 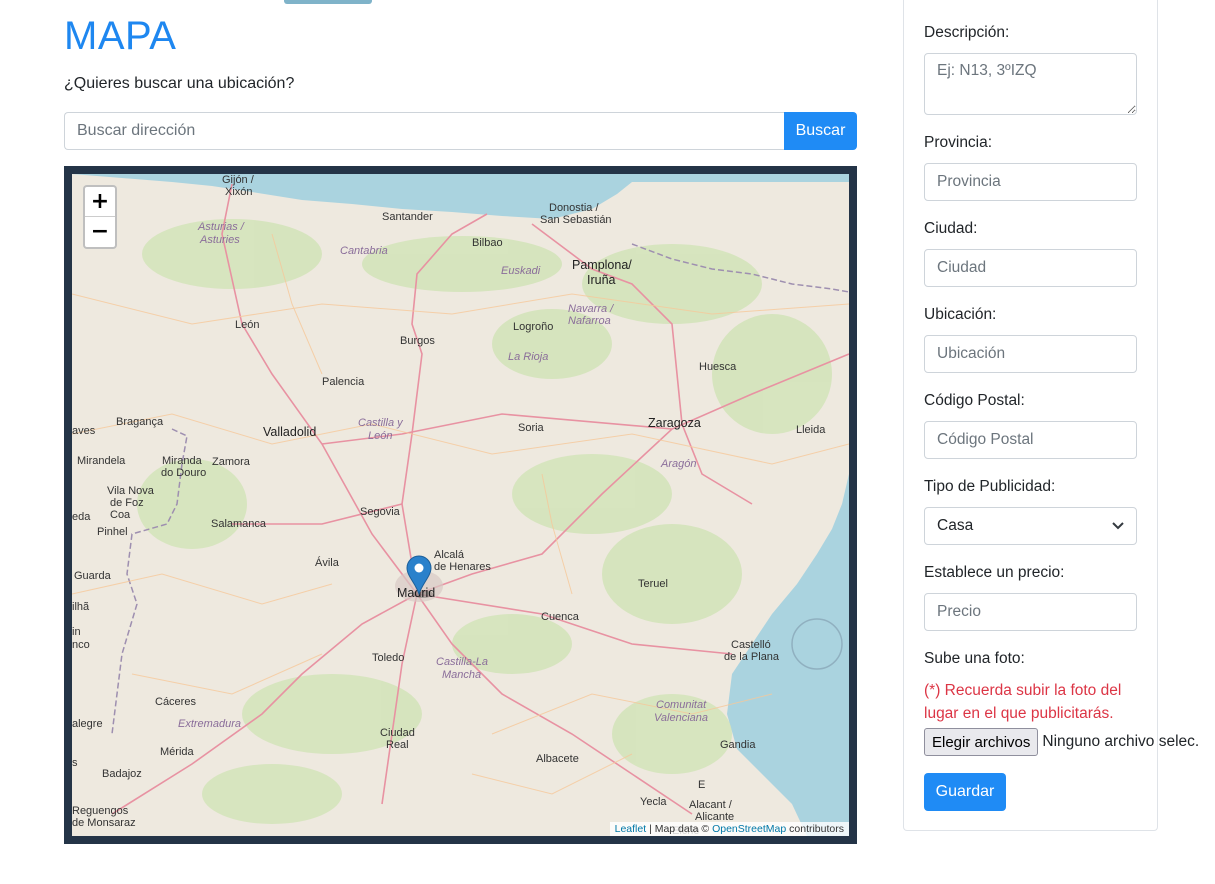 I want to click on city-label-nco: nco, so click(x=81, y=645).